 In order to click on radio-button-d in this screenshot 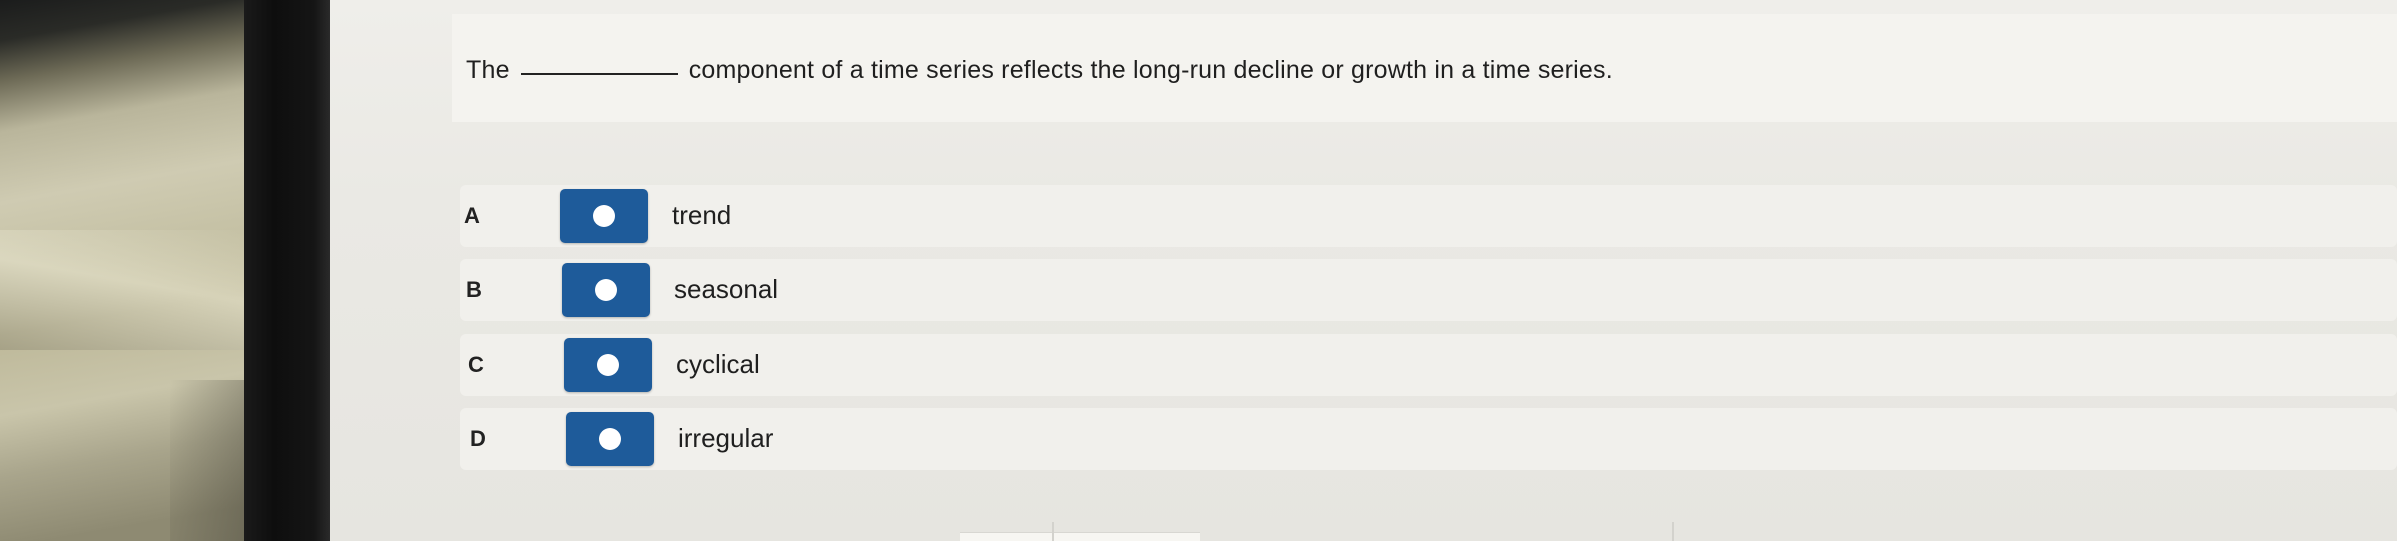, I will do `click(610, 439)`.